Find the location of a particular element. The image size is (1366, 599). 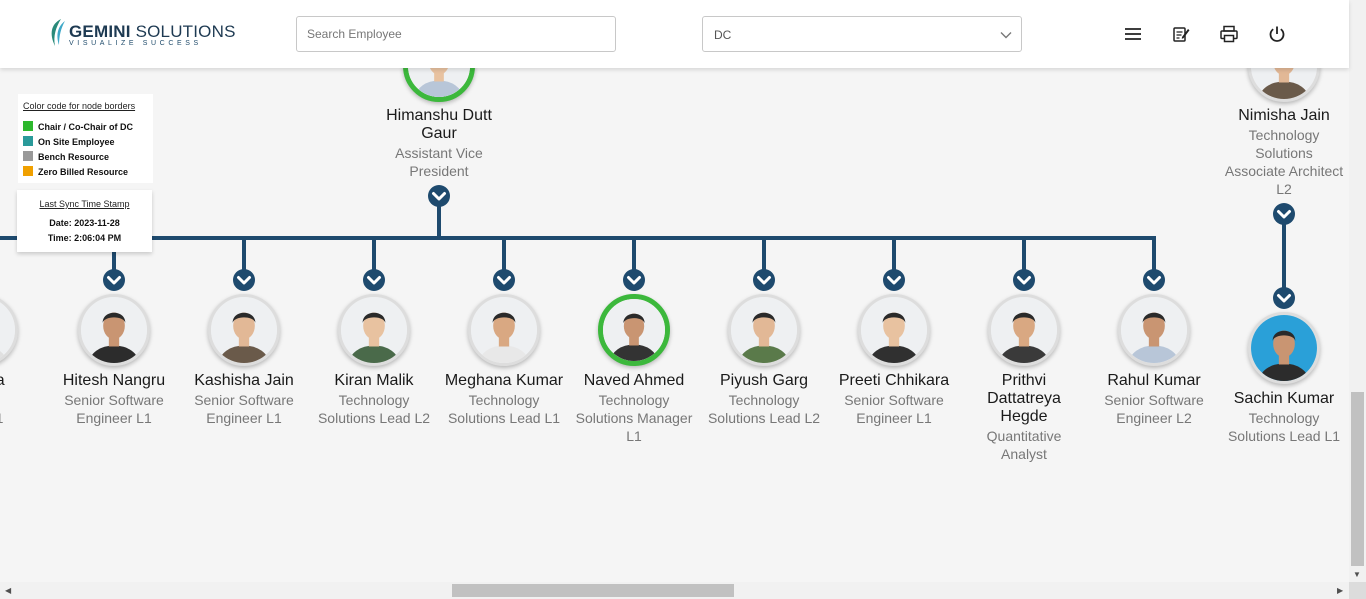

department-select-value: DC is located at coordinates (723, 35).